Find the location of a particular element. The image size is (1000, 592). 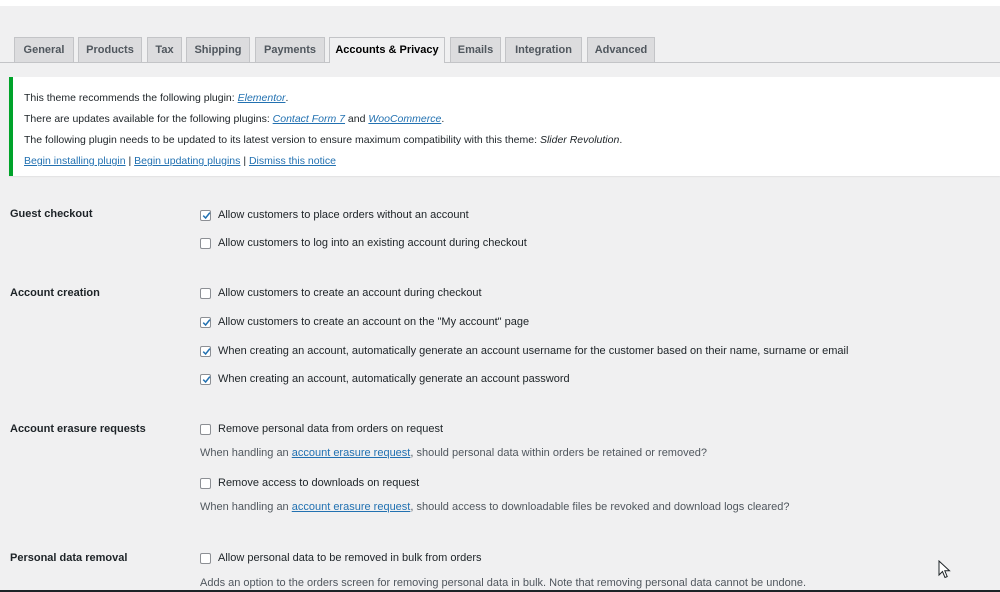

mouse-cursor-icon is located at coordinates (944, 569).